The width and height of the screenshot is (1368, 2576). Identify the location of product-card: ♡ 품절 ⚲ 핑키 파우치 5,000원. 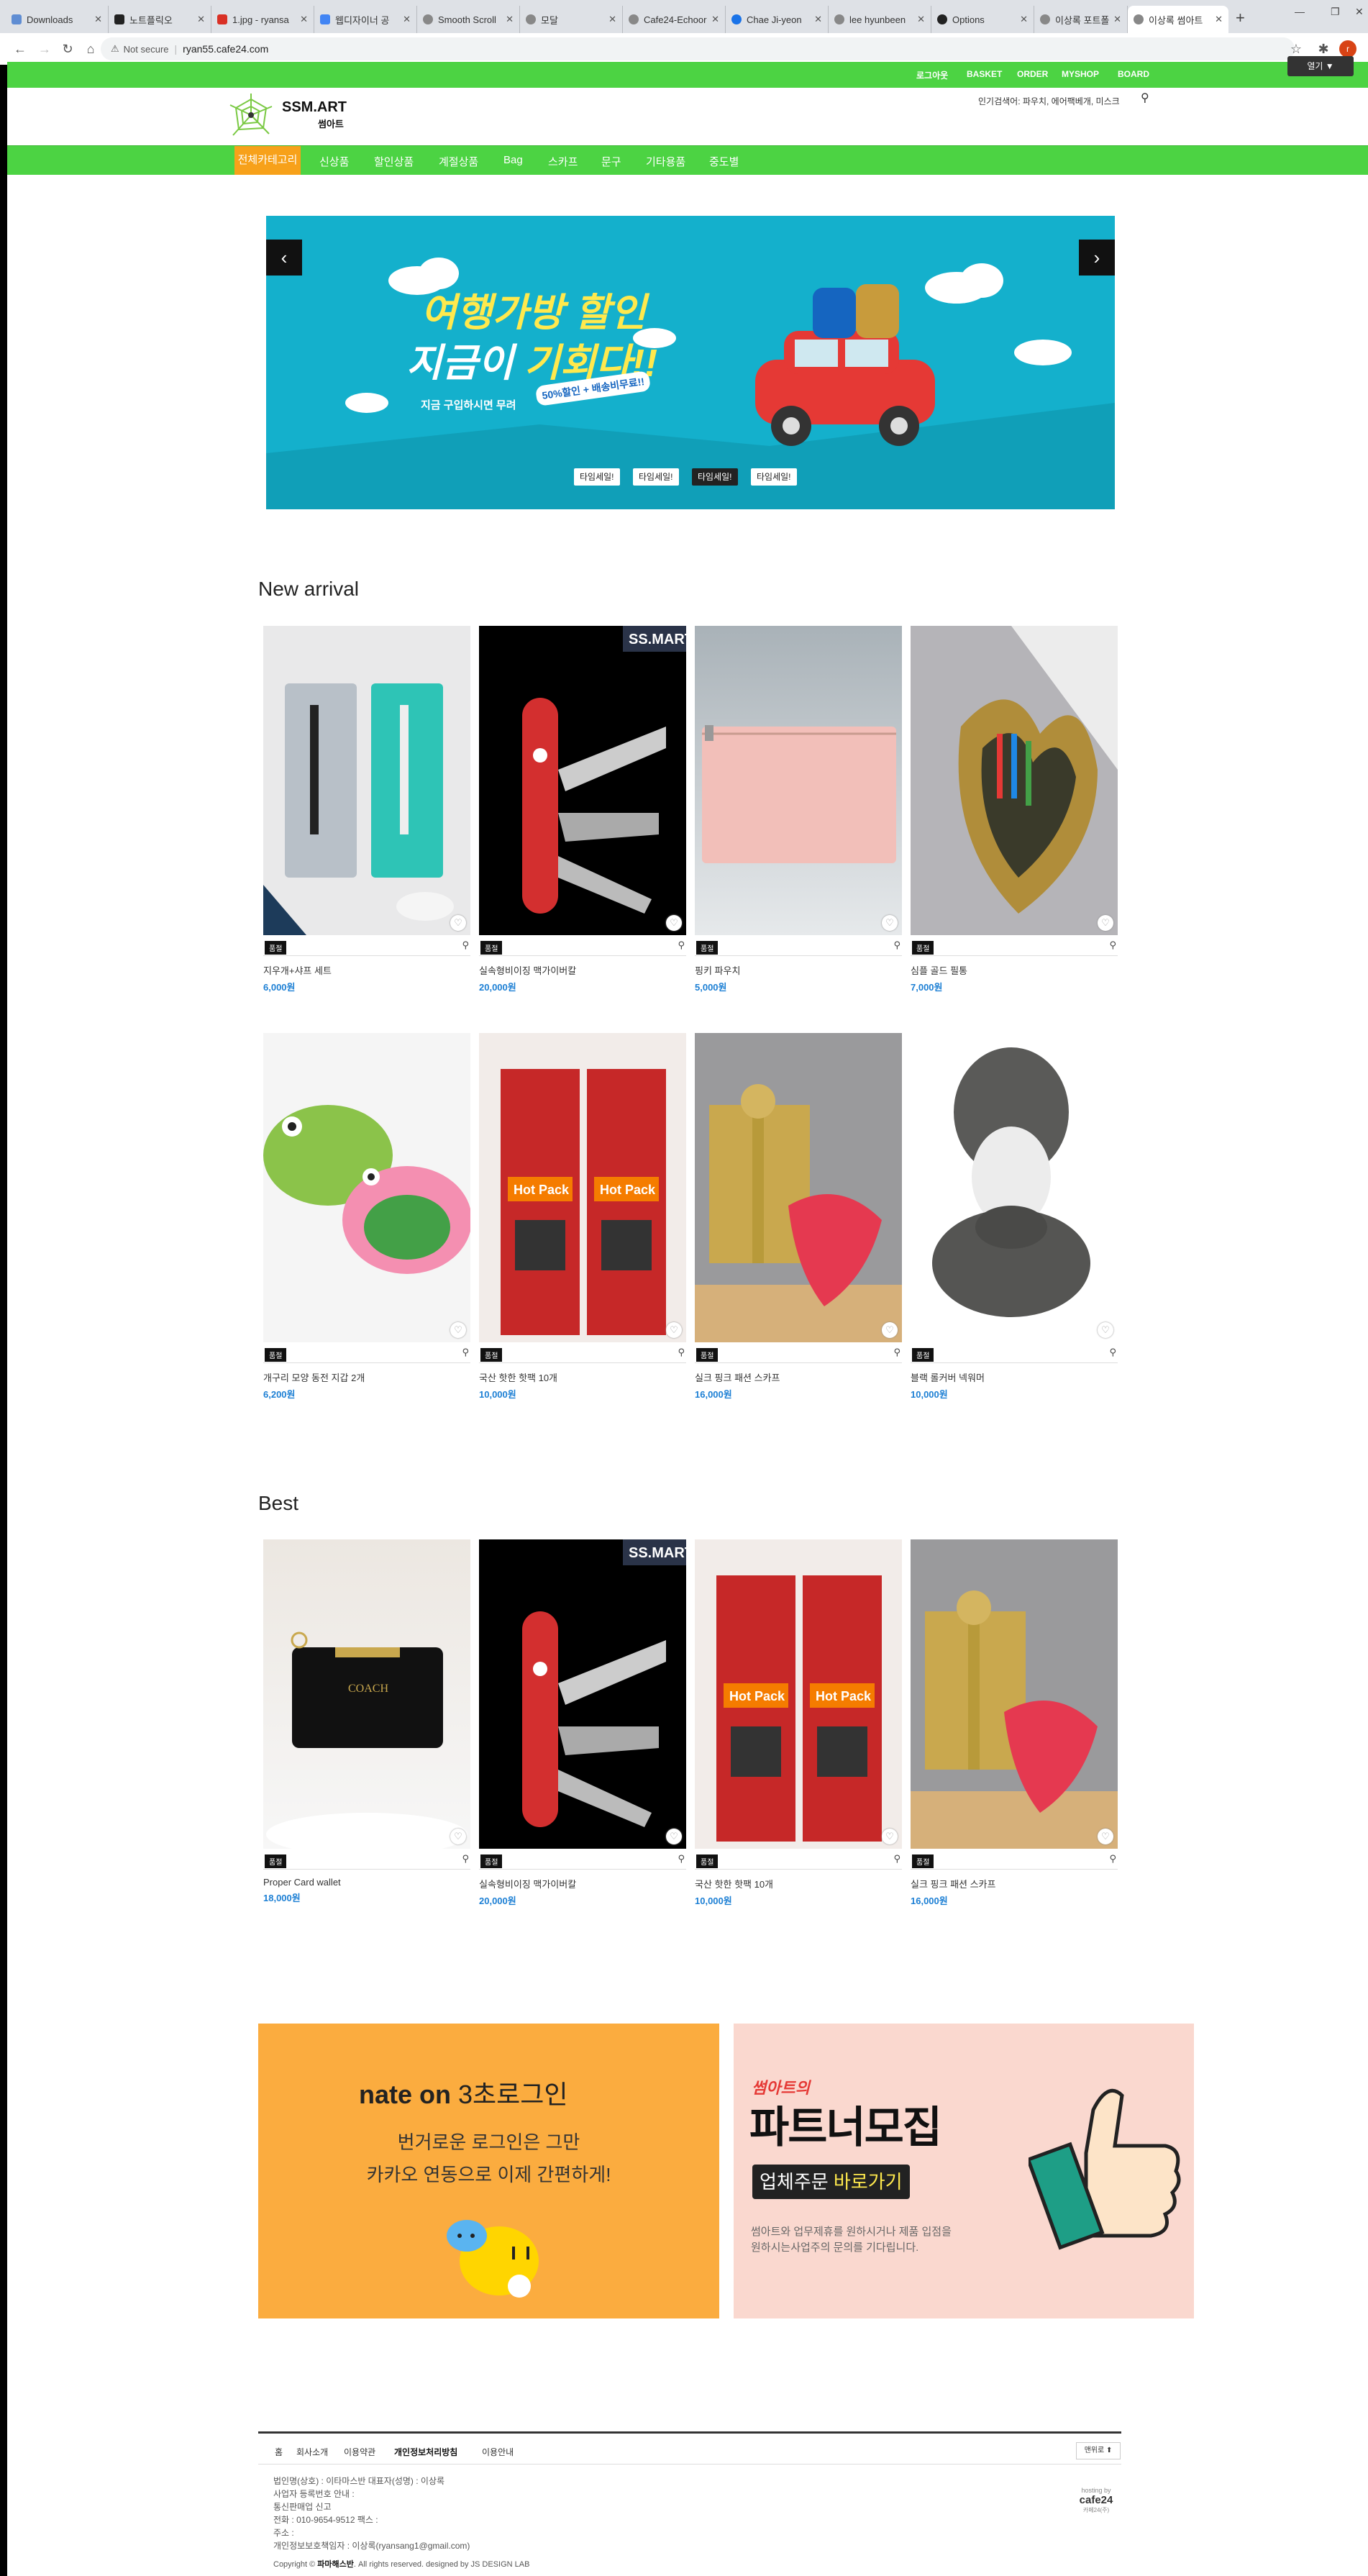
(798, 809).